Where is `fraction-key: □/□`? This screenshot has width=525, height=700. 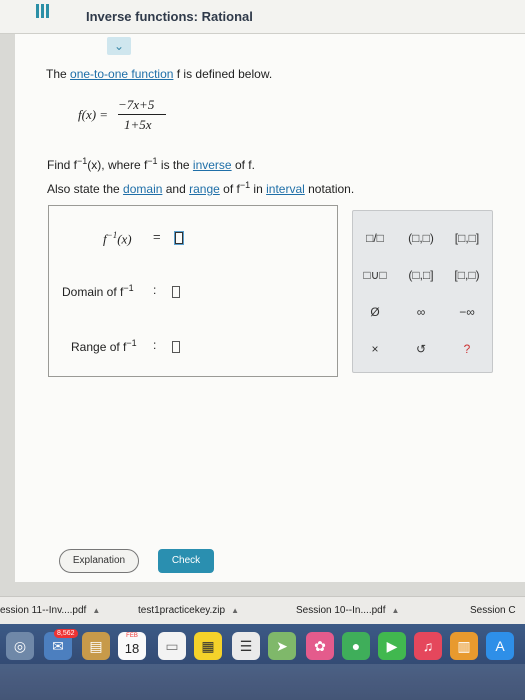
fraction-key: □/□ is located at coordinates (375, 238).